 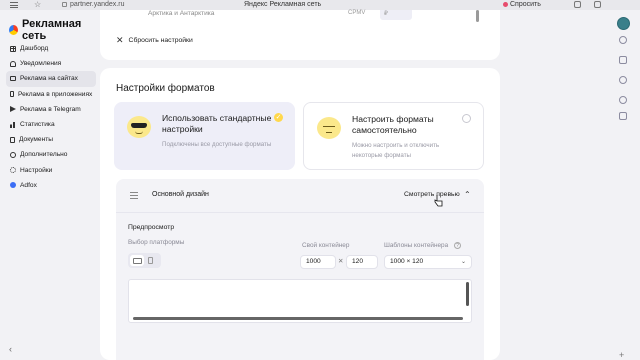 I want to click on sidebar-item-label: Реклама в Telegram, so click(x=50, y=109).